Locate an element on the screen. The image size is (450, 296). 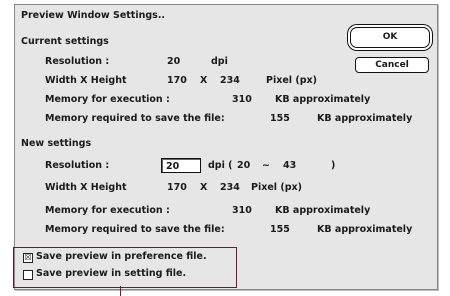
current-mem-save-unit: KB approximately is located at coordinates (365, 118).